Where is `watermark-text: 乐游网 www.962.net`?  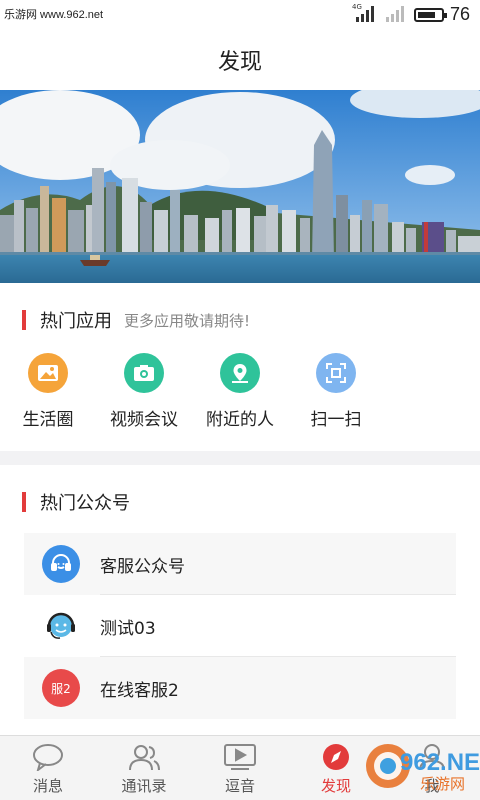
watermark-text: 乐游网 www.962.net is located at coordinates (54, 15).